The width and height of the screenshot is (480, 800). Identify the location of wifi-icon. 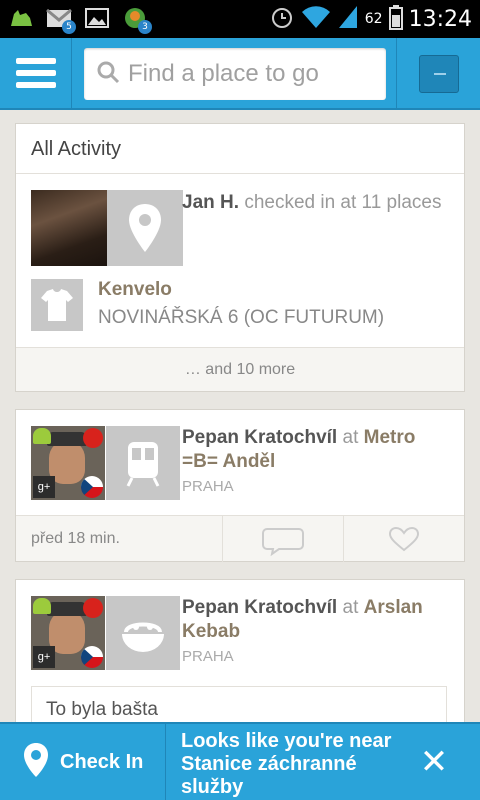
(316, 19).